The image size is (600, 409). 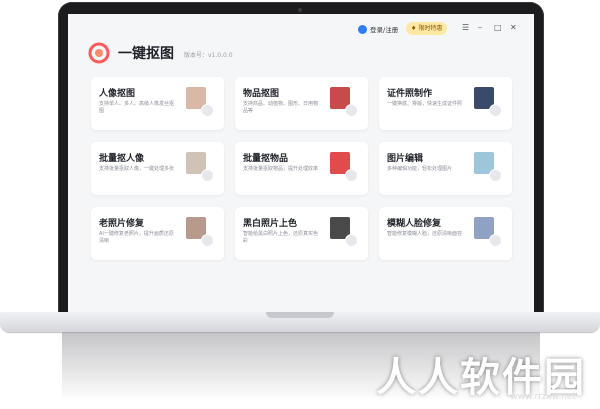 What do you see at coordinates (117, 94) in the screenshot?
I see `card-title: 人像抠图` at bounding box center [117, 94].